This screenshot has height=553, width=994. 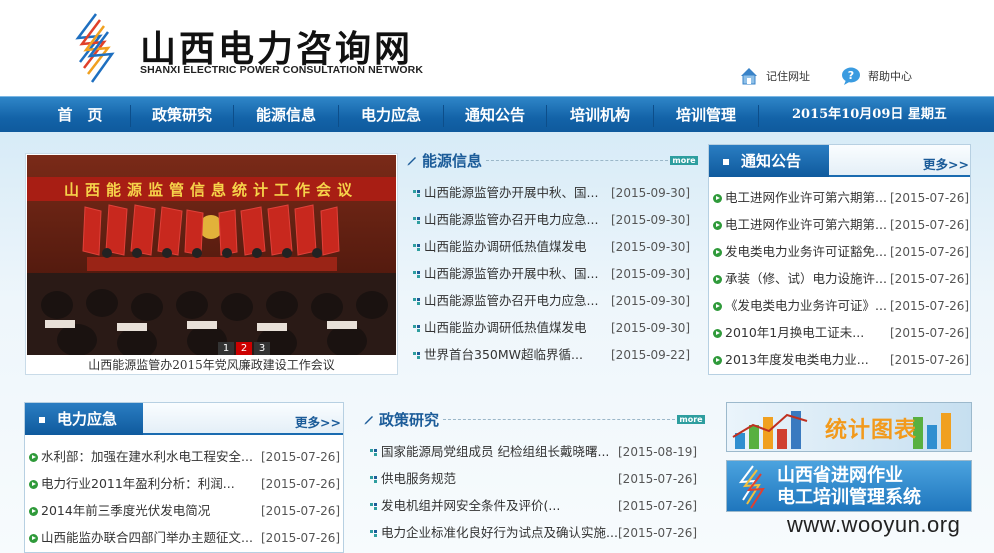 What do you see at coordinates (876, 76) in the screenshot?
I see `help-center-link: ? 帮助中心` at bounding box center [876, 76].